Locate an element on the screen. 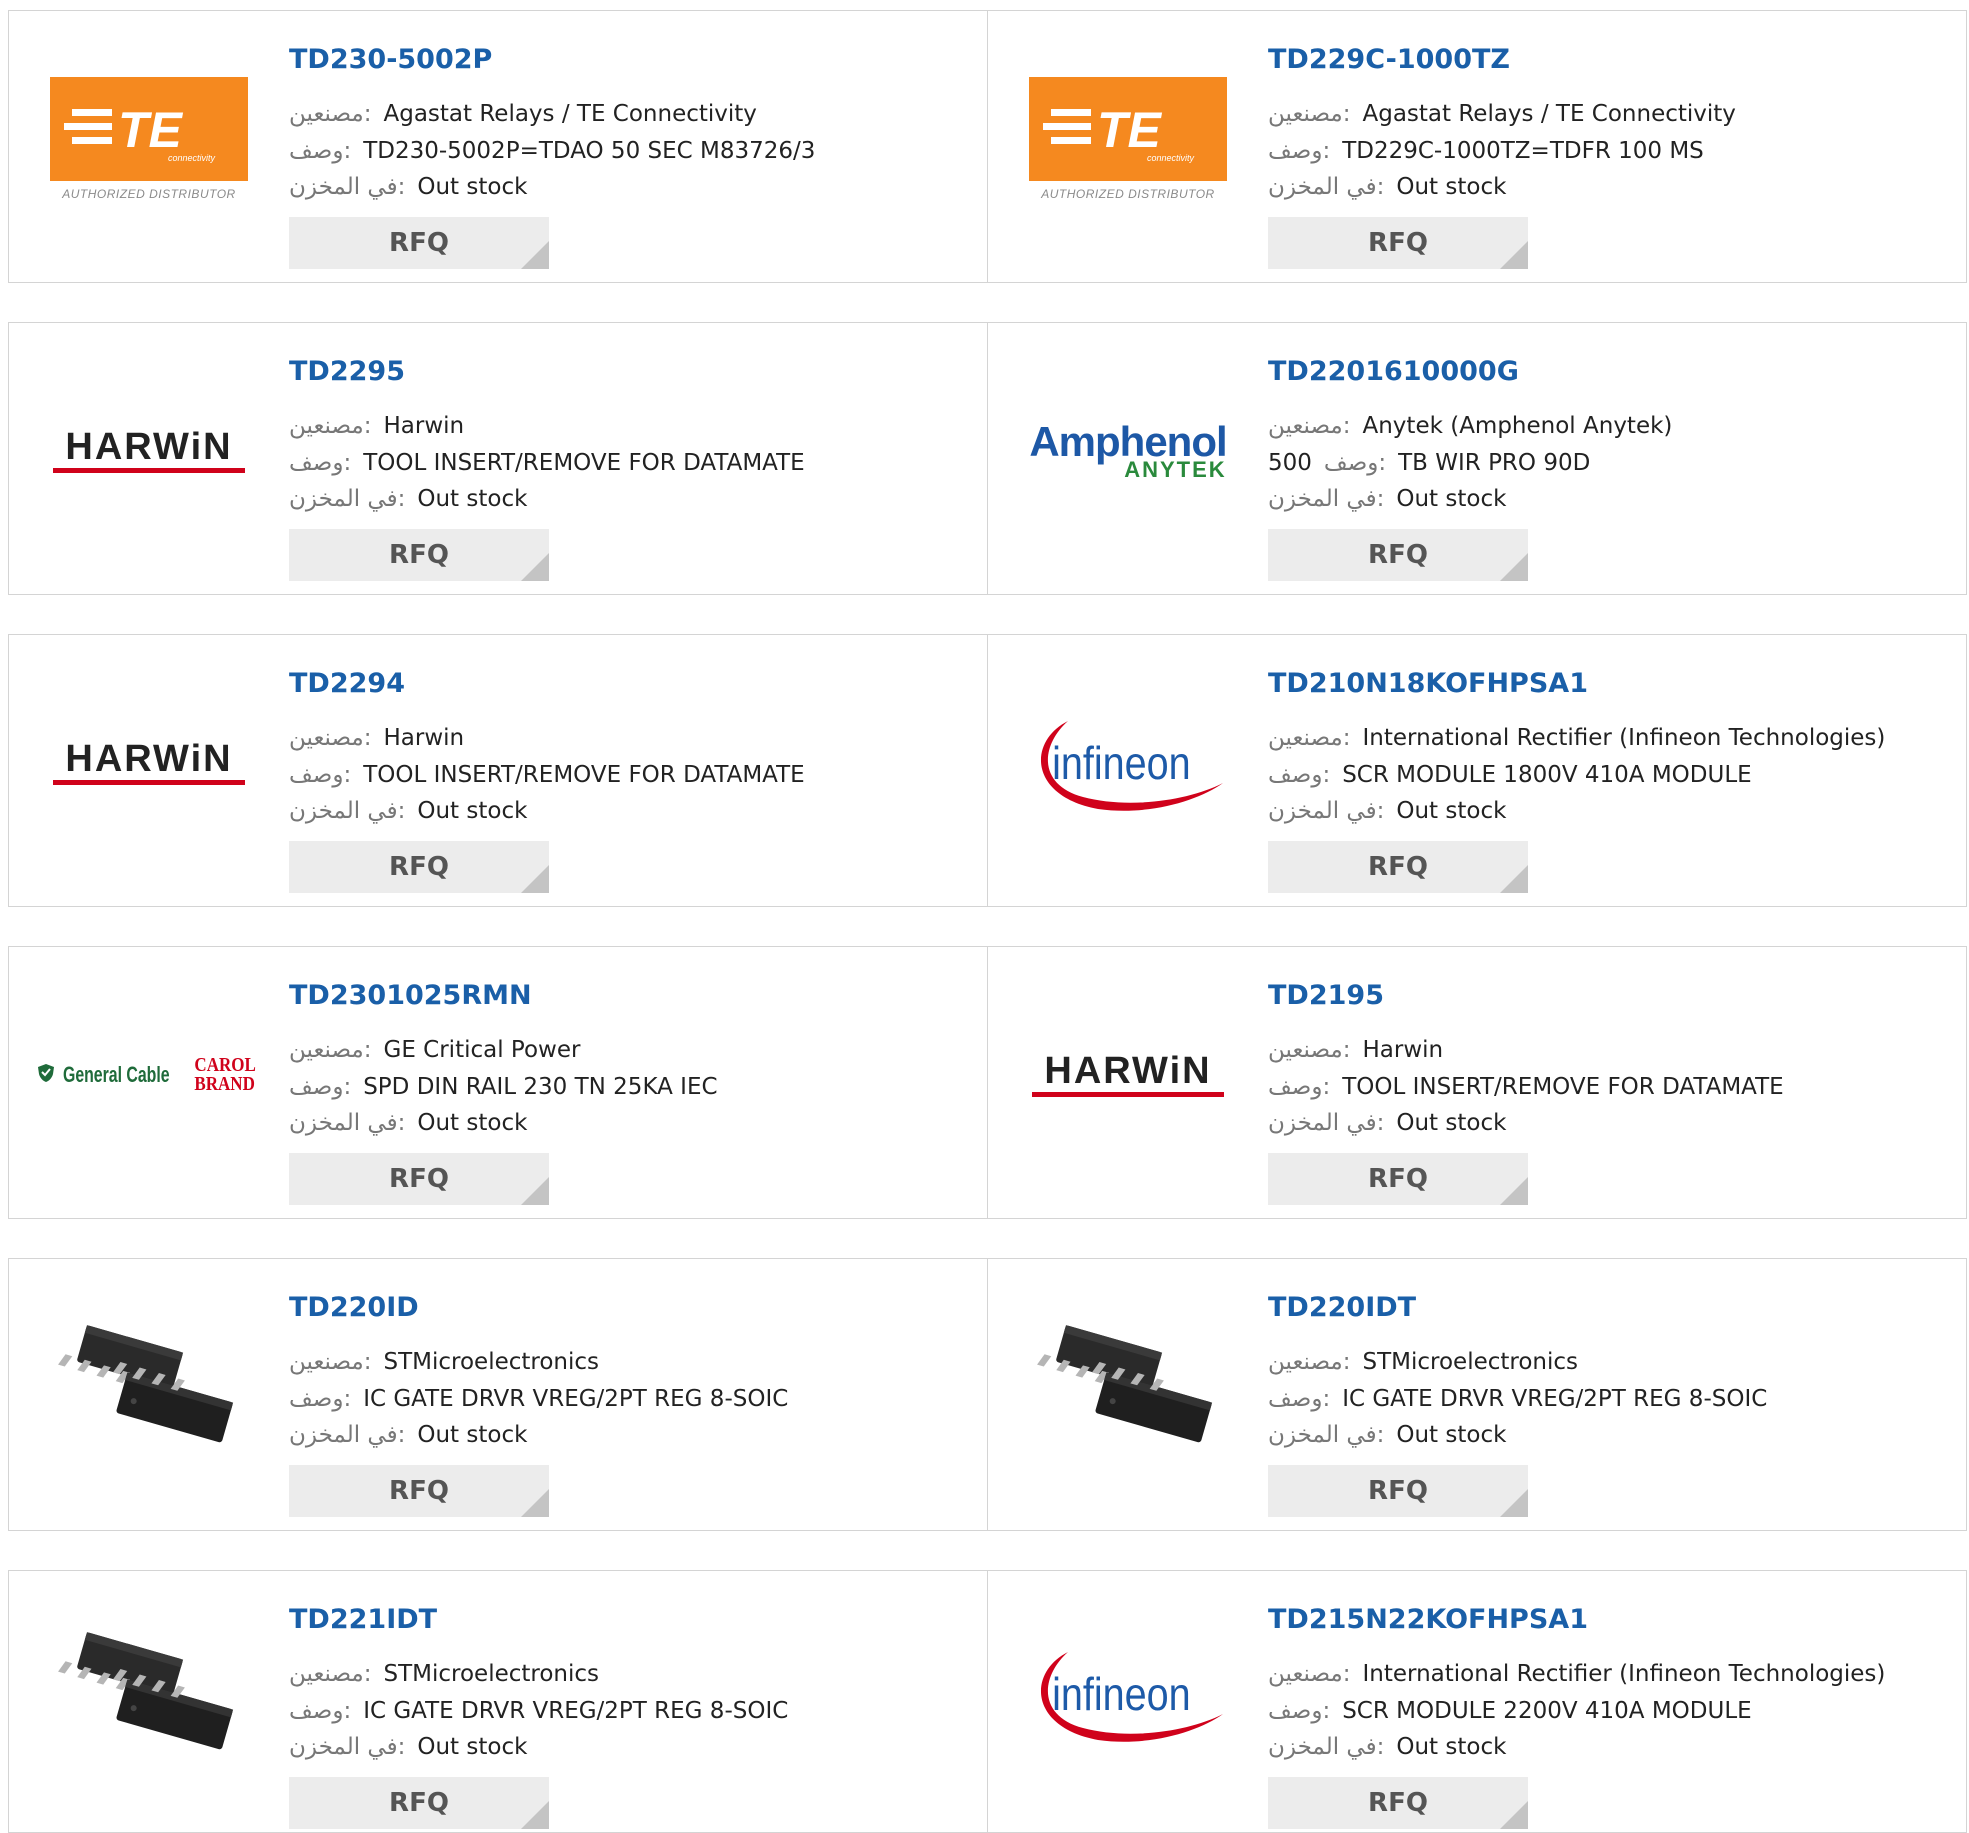 Image resolution: width=1969 pixels, height=1833 pixels. description: وصف: SCR MODULE 2200V 410A MODULE is located at coordinates (1510, 1711).